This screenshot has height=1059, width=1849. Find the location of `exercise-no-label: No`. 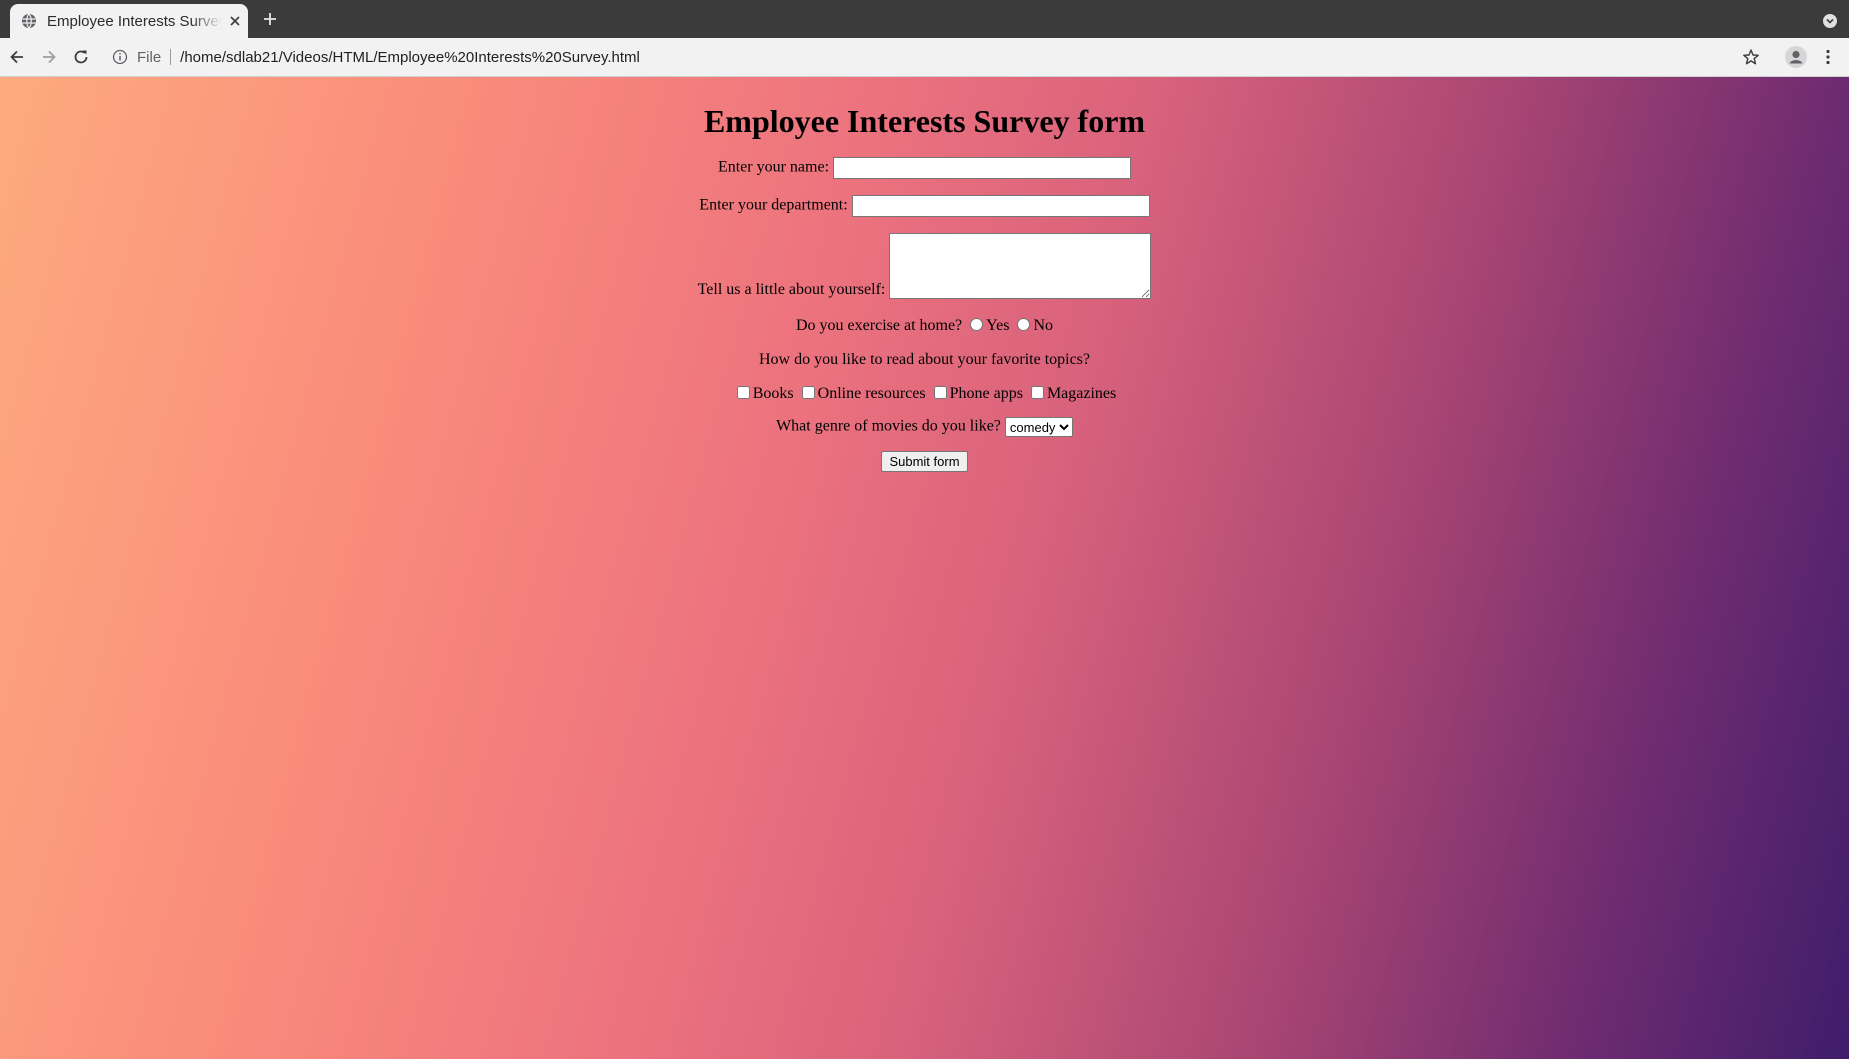

exercise-no-label: No is located at coordinates (1043, 325).